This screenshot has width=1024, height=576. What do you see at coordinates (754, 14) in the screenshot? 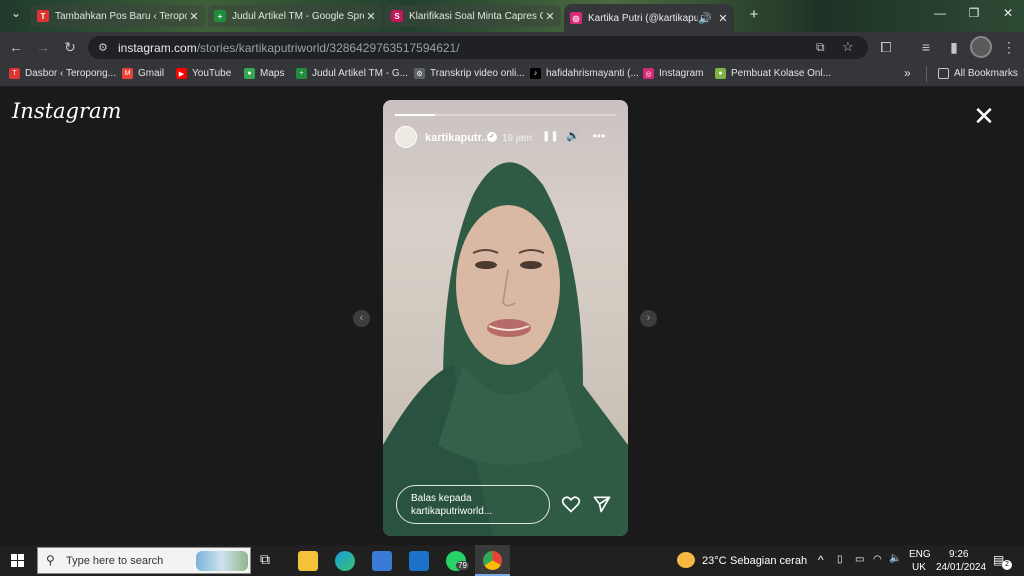
I see `new-tab-button: +` at bounding box center [754, 14].